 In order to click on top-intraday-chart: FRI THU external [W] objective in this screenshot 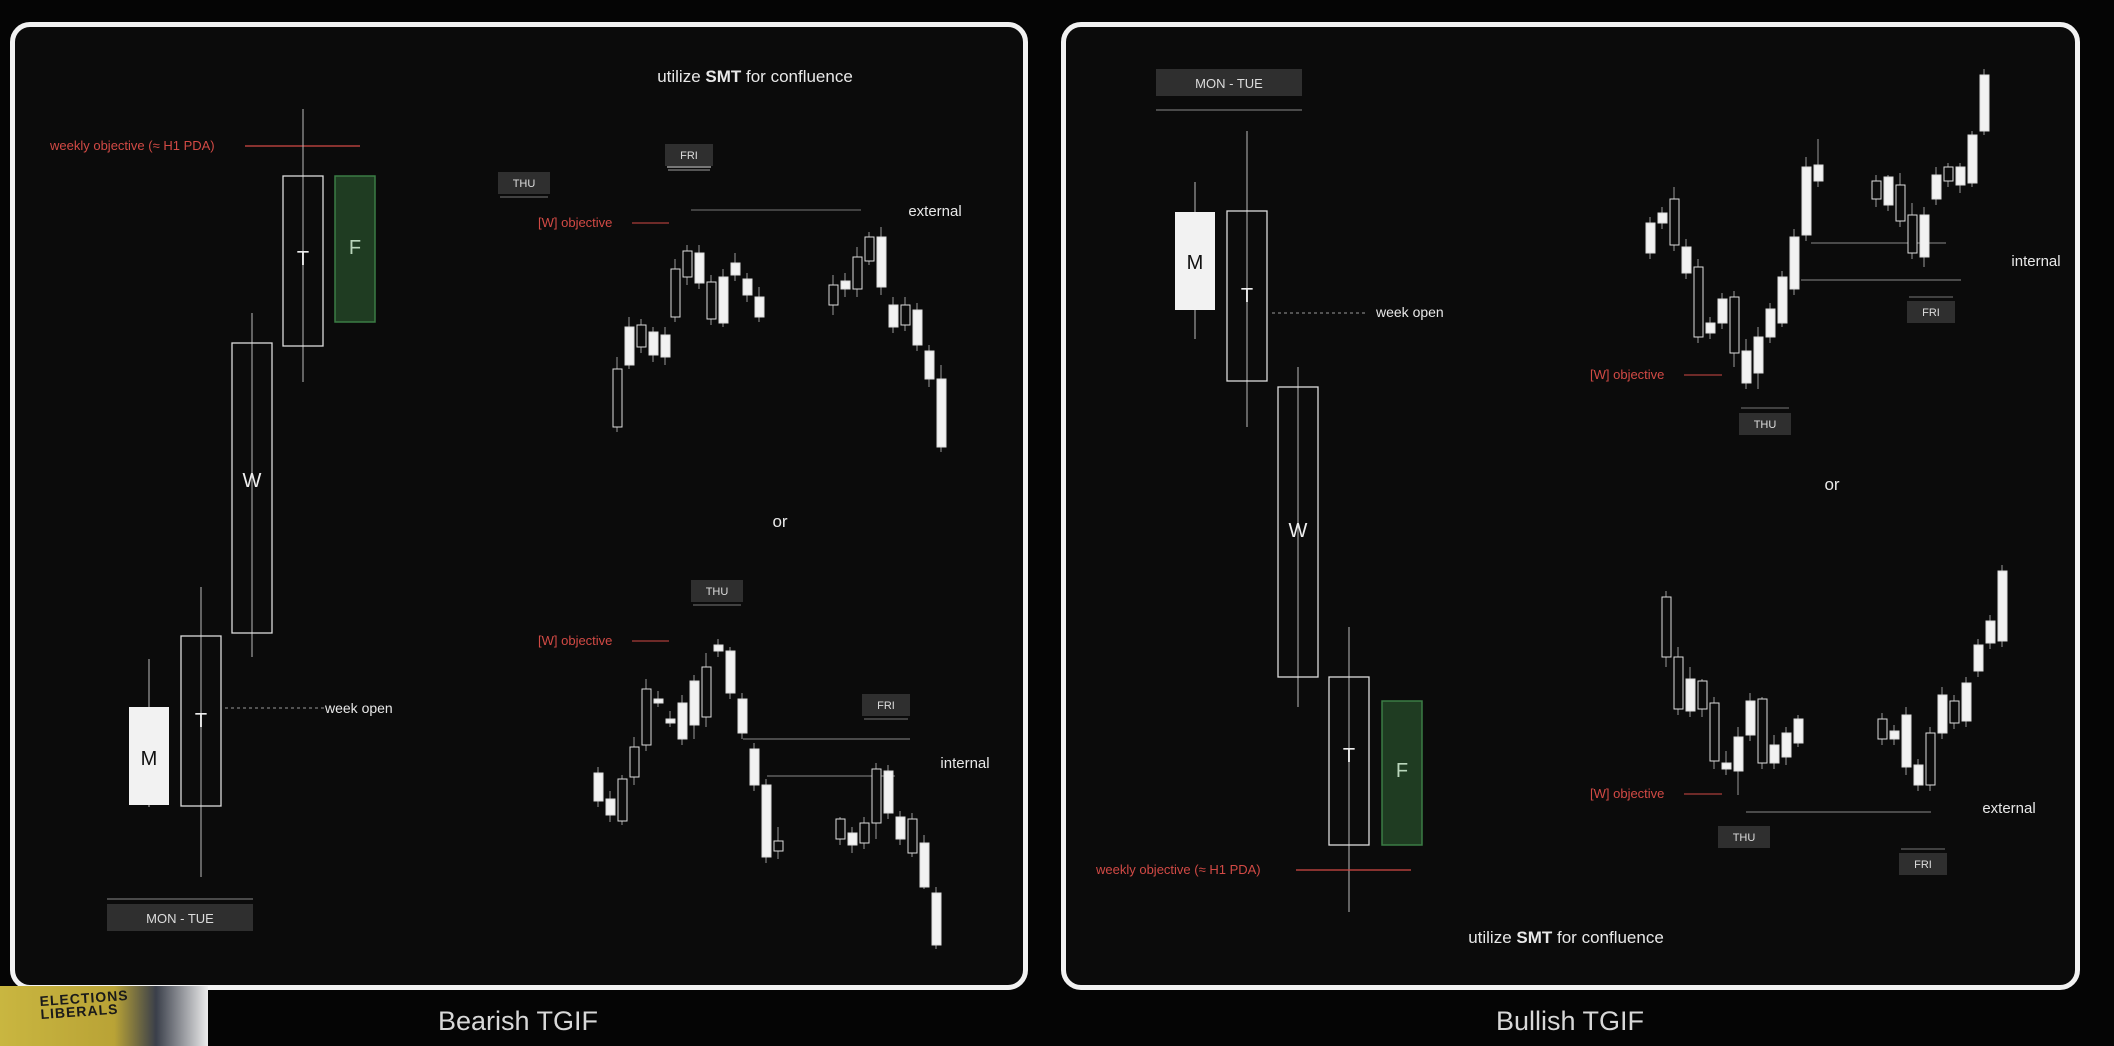, I will do `click(730, 298)`.